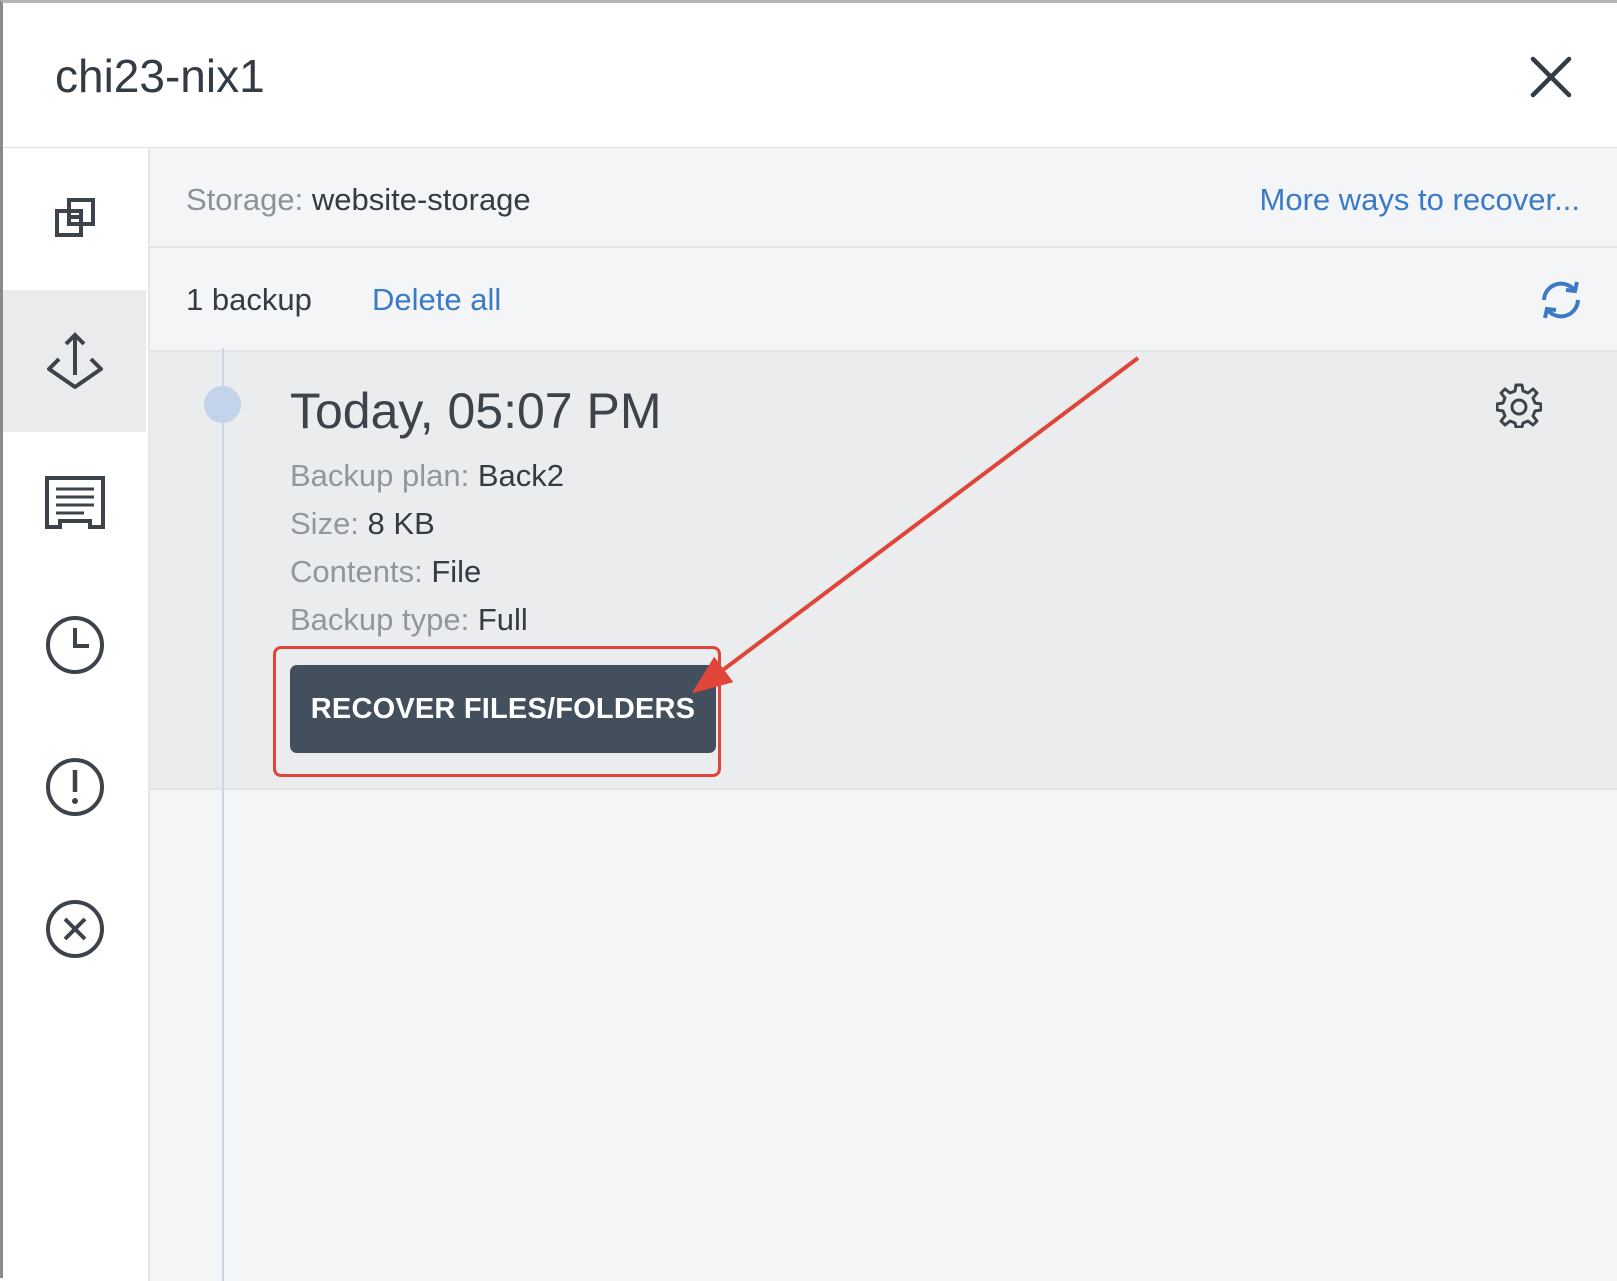  I want to click on sidebar-item-overview, so click(74, 219).